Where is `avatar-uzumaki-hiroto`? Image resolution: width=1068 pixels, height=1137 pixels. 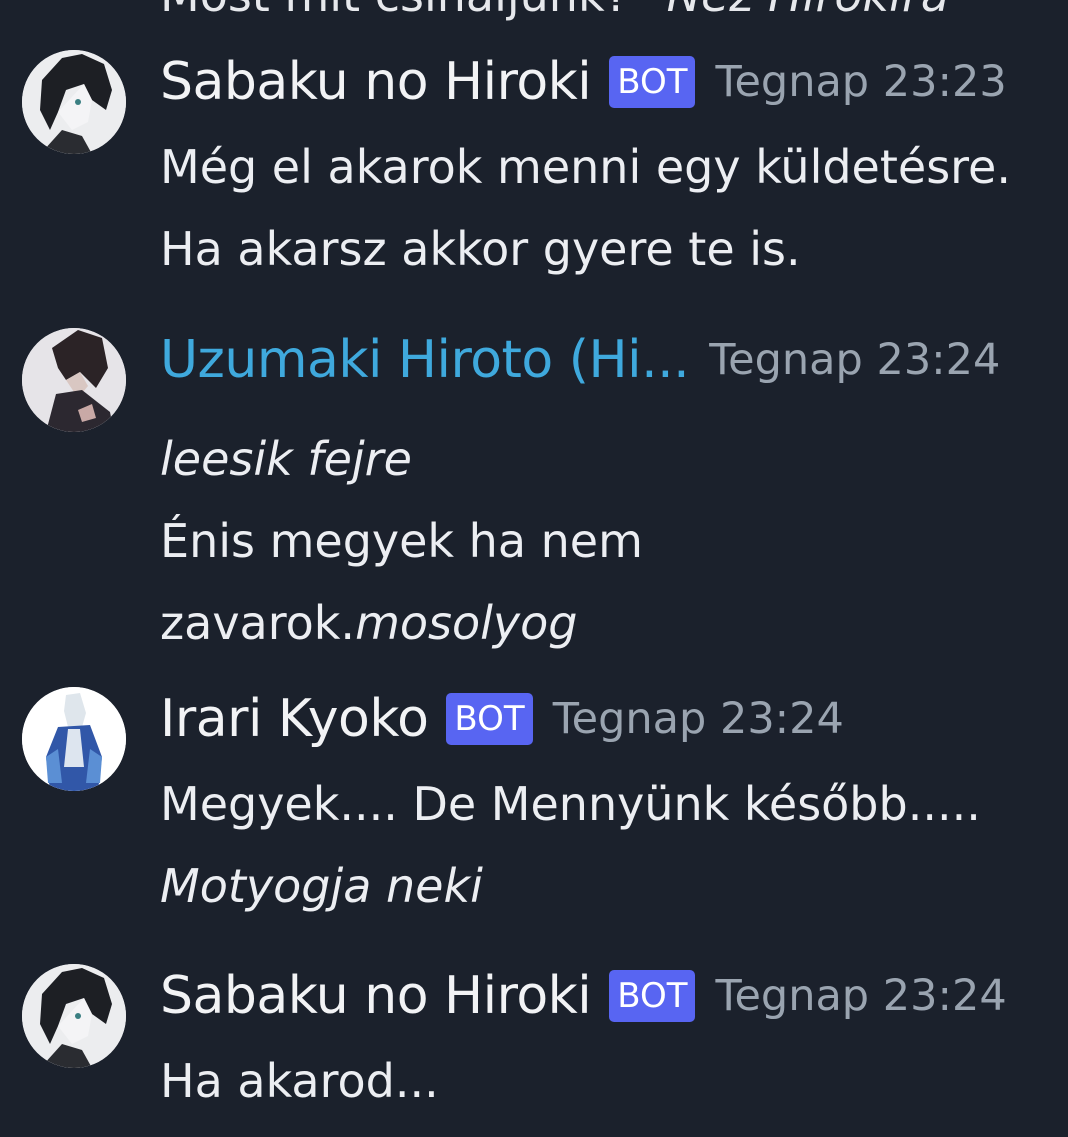
avatar-uzumaki-hiroto is located at coordinates (74, 380).